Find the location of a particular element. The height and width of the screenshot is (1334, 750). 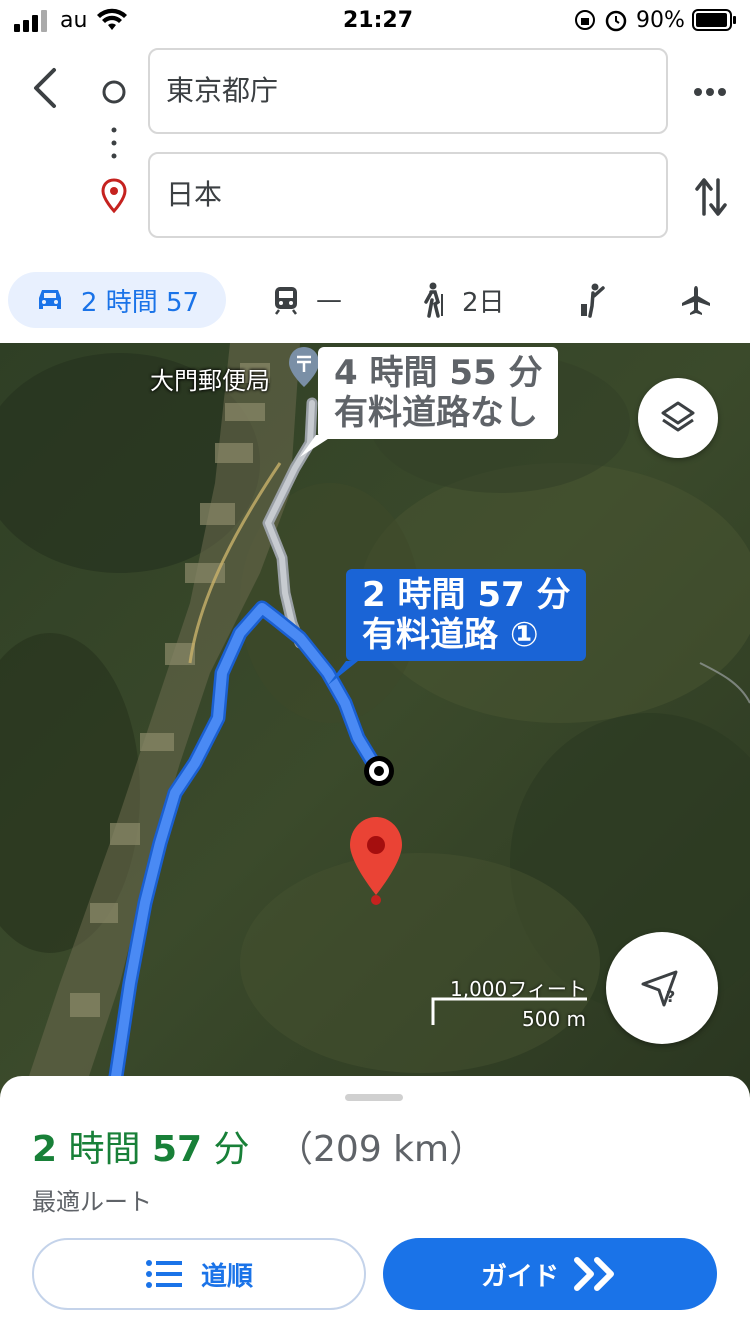

battery-percent: 90% is located at coordinates (660, 20).